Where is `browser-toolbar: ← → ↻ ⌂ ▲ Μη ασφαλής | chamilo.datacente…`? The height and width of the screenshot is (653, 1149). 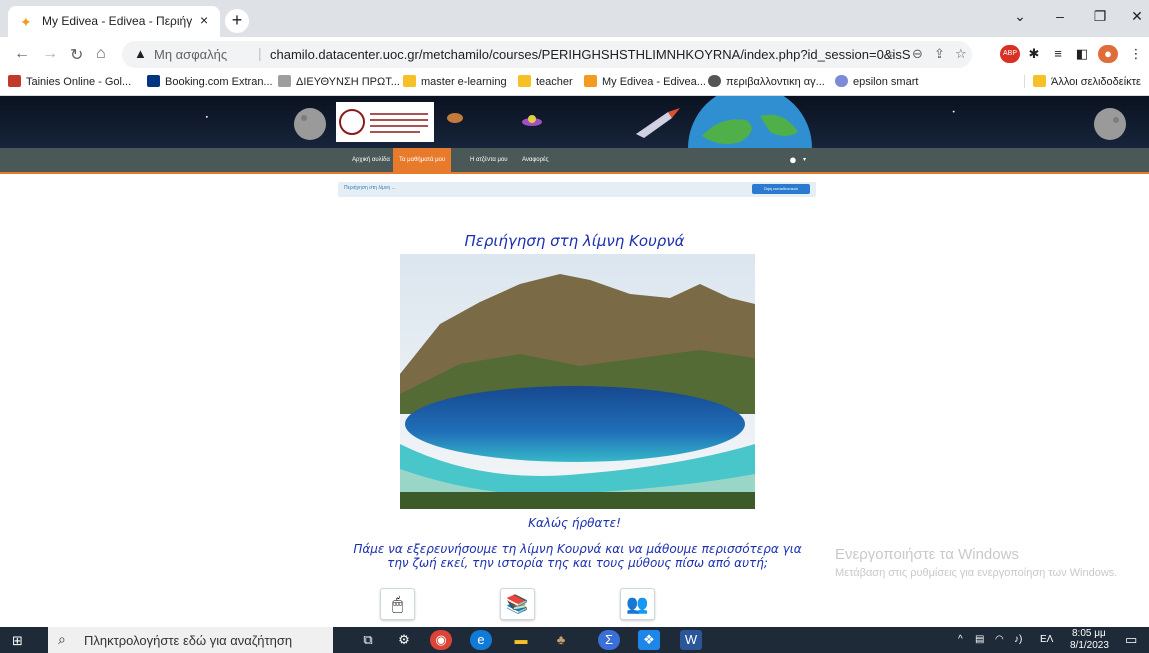 browser-toolbar: ← → ↻ ⌂ ▲ Μη ασφαλής | chamilo.datacente… is located at coordinates (574, 54).